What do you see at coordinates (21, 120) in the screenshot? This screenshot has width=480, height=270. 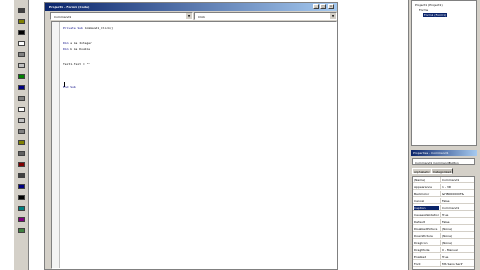 I see `hscroll-icon` at bounding box center [21, 120].